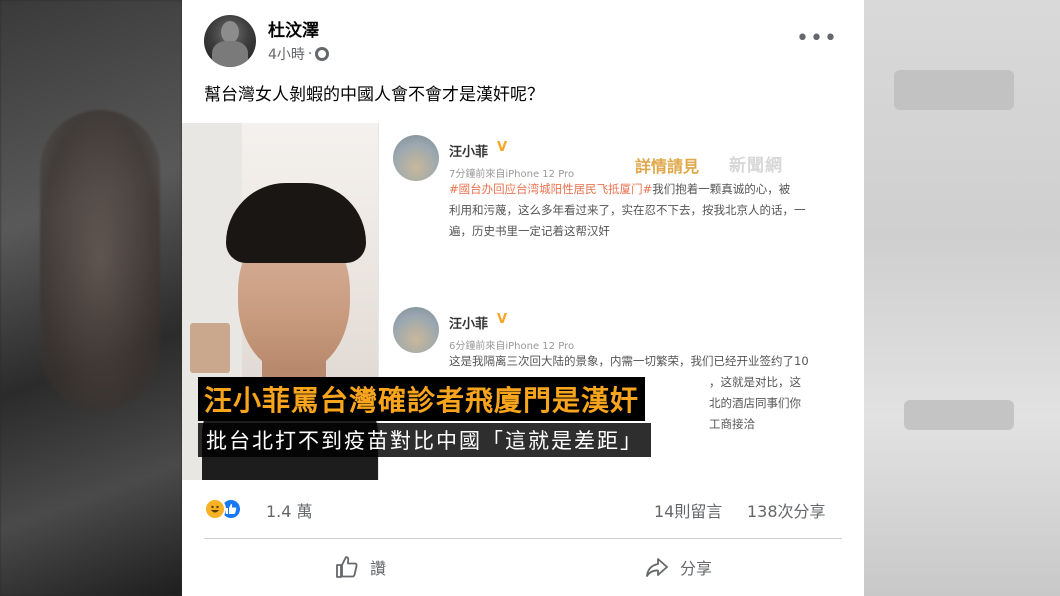 The image size is (1060, 596). Describe the element at coordinates (786, 510) in the screenshot. I see `share-count: 138次分享` at that location.